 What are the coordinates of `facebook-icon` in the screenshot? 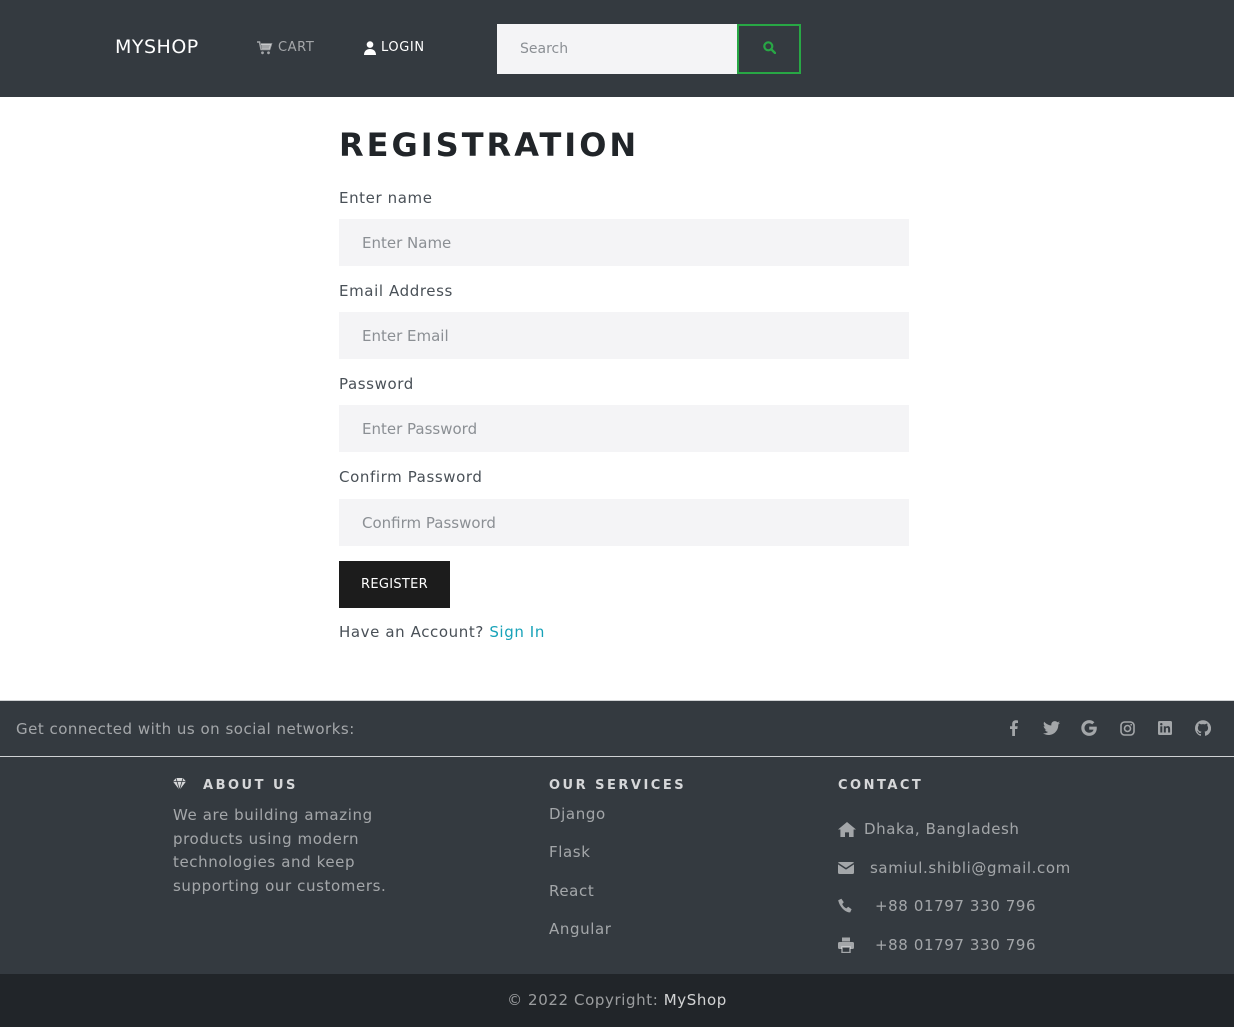 It's located at (1013, 728).